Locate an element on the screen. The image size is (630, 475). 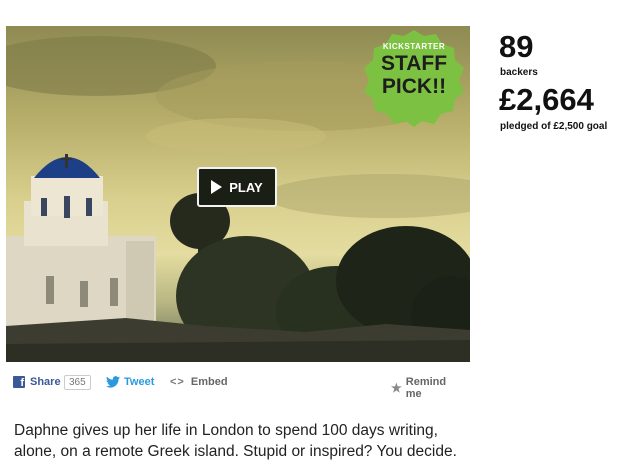
staff-pick-badge: KICKSTARTER STAFF PICK!! is located at coordinates (414, 78).